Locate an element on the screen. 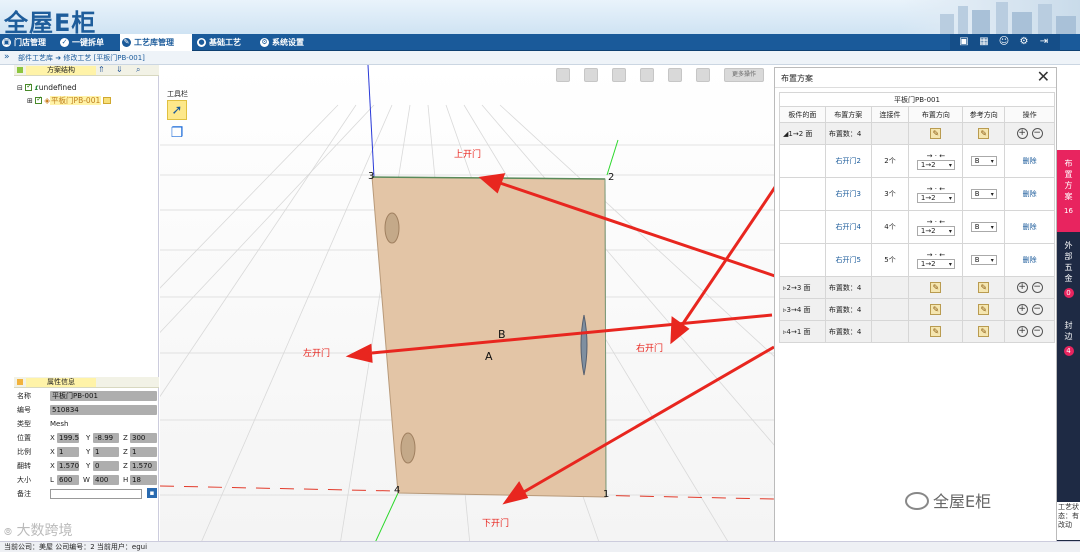 Image resolution: width=1080 pixels, height=552 pixels. expand-all-icon: ⇓ is located at coordinates (119, 69).